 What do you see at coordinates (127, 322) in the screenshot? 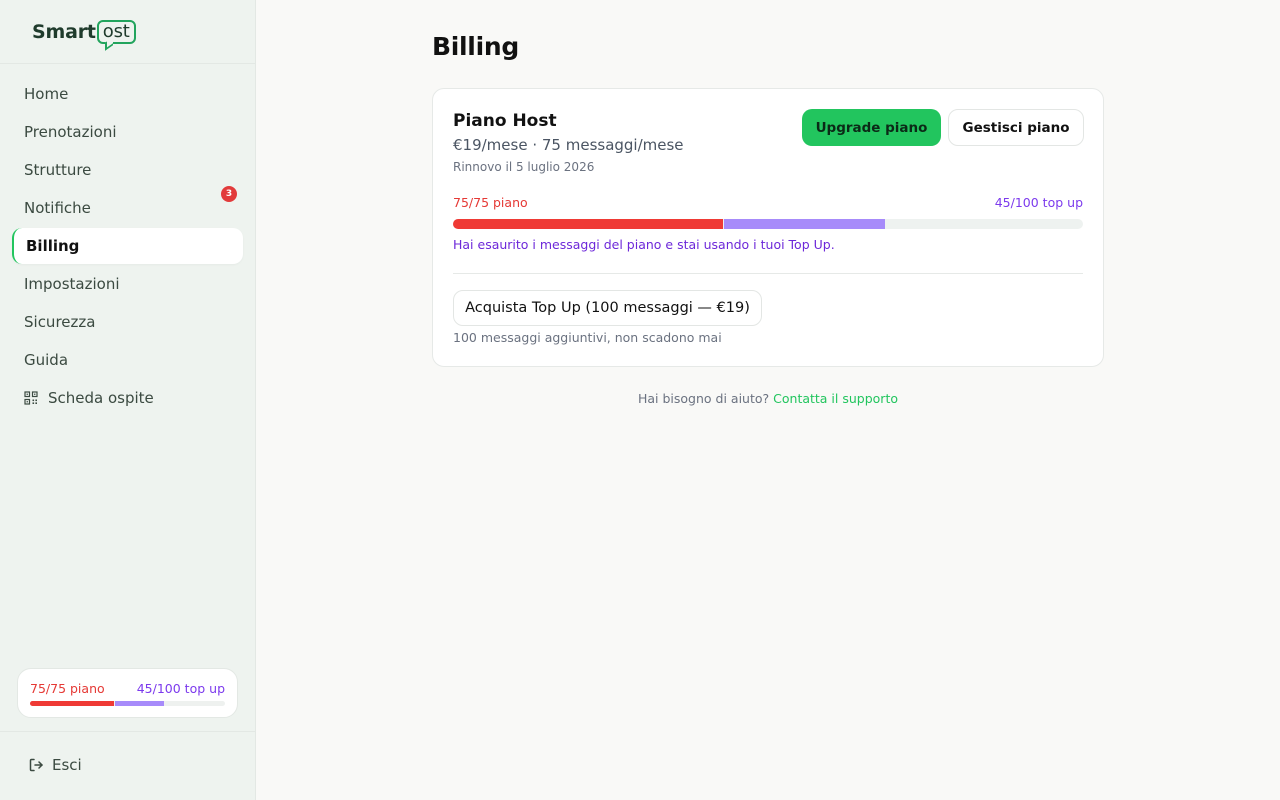
I see `sidebar-item-sicurezza: Sicurezza` at bounding box center [127, 322].